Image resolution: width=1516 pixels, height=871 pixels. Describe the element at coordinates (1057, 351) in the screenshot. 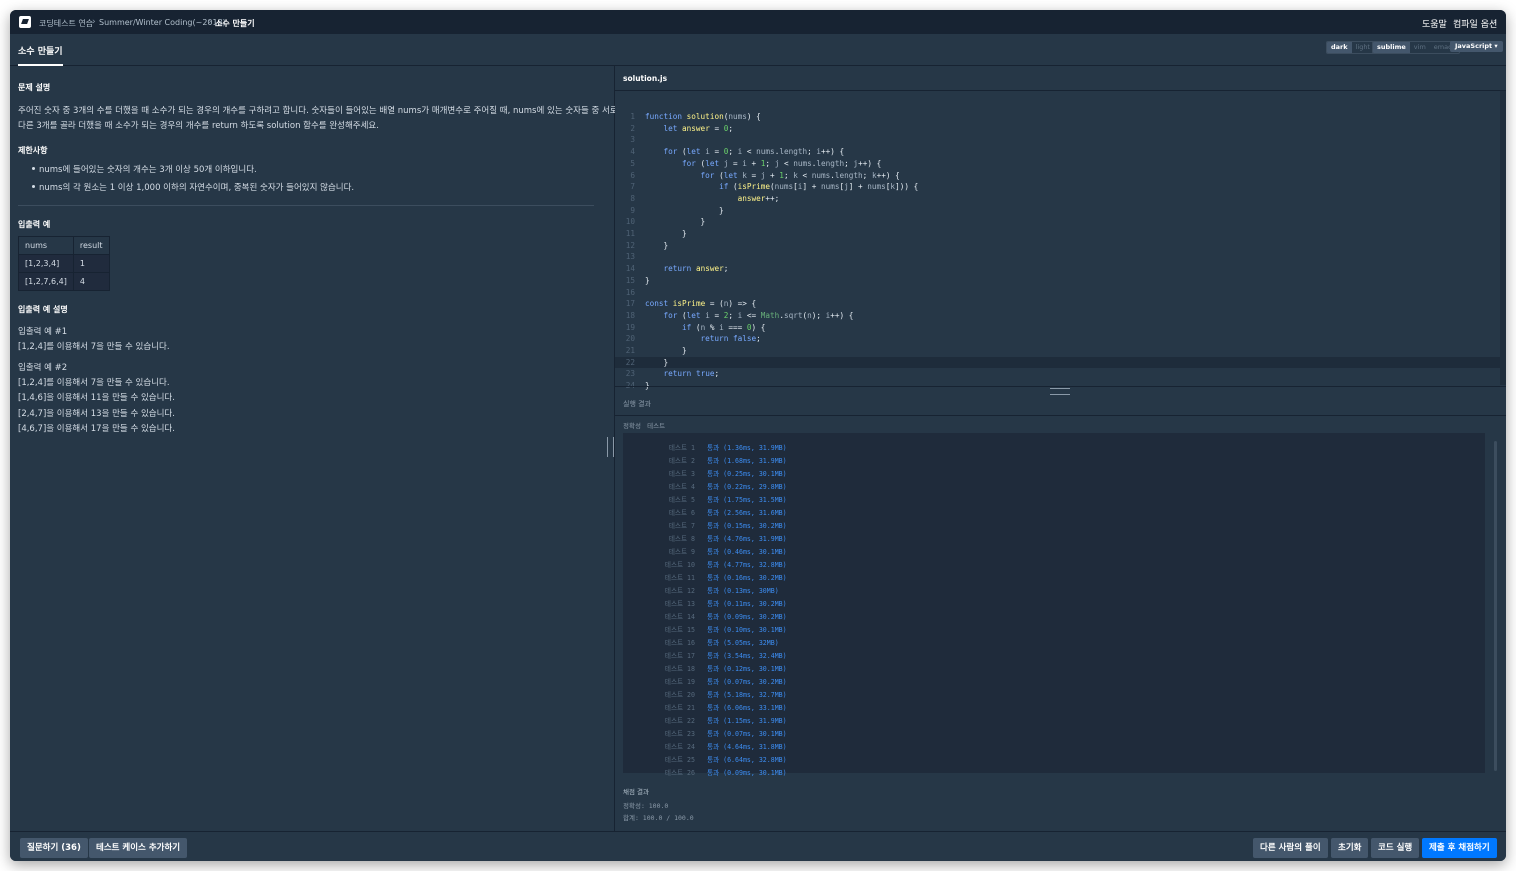

I see `code-line: 21 }` at that location.